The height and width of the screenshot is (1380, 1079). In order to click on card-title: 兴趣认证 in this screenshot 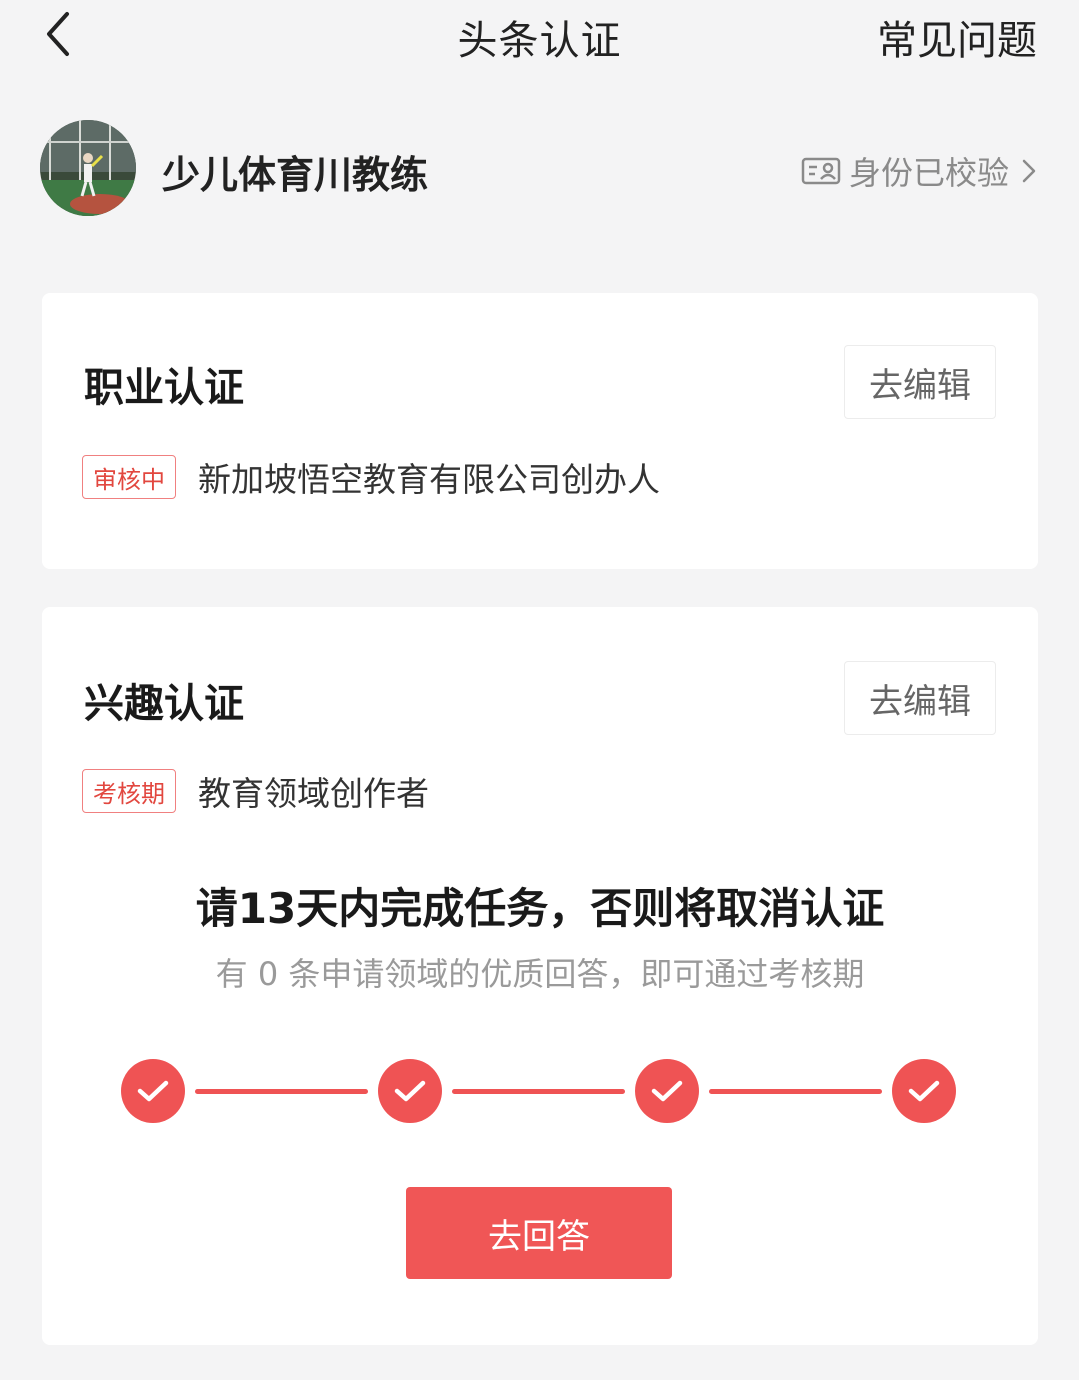, I will do `click(164, 704)`.